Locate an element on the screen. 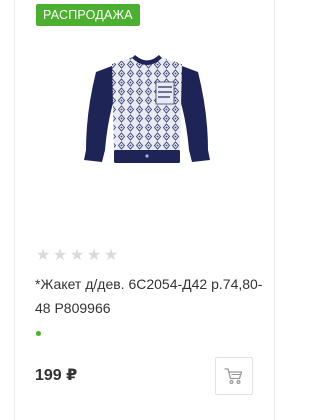 This screenshot has width=320, height=420. jacket-button is located at coordinates (147, 156).